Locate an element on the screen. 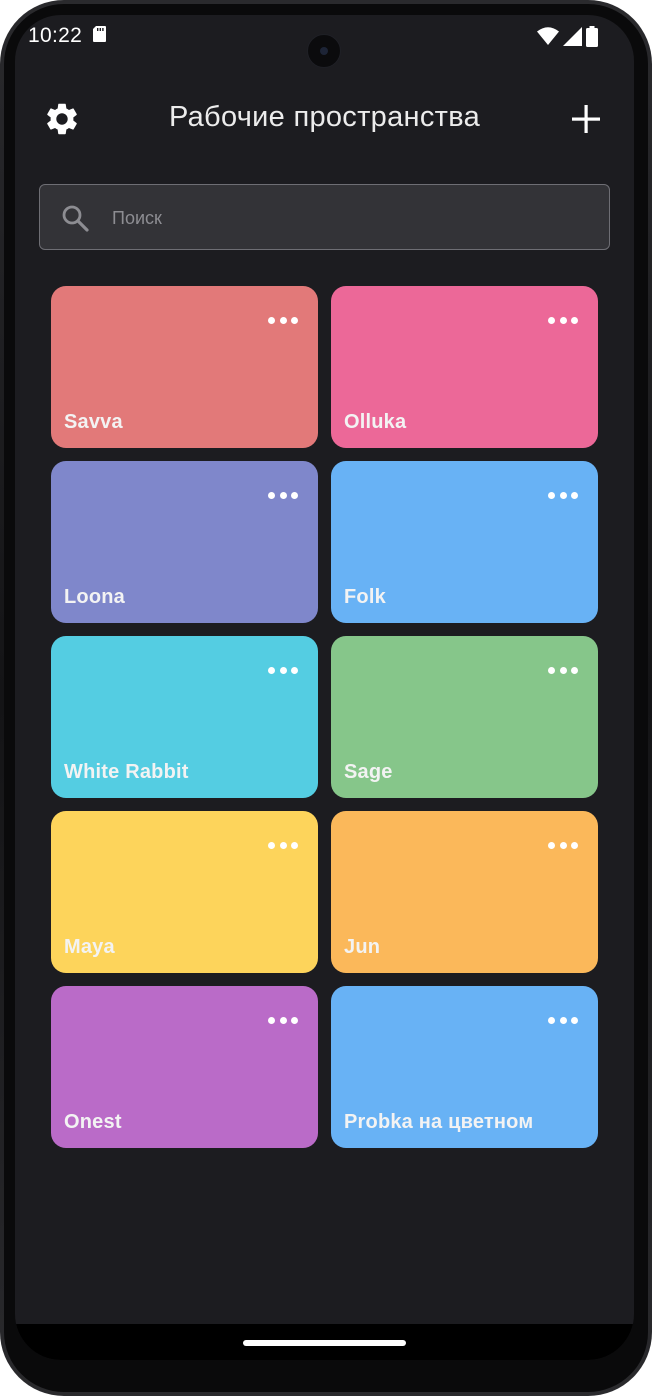 The image size is (652, 1396). signal-icon is located at coordinates (572, 36).